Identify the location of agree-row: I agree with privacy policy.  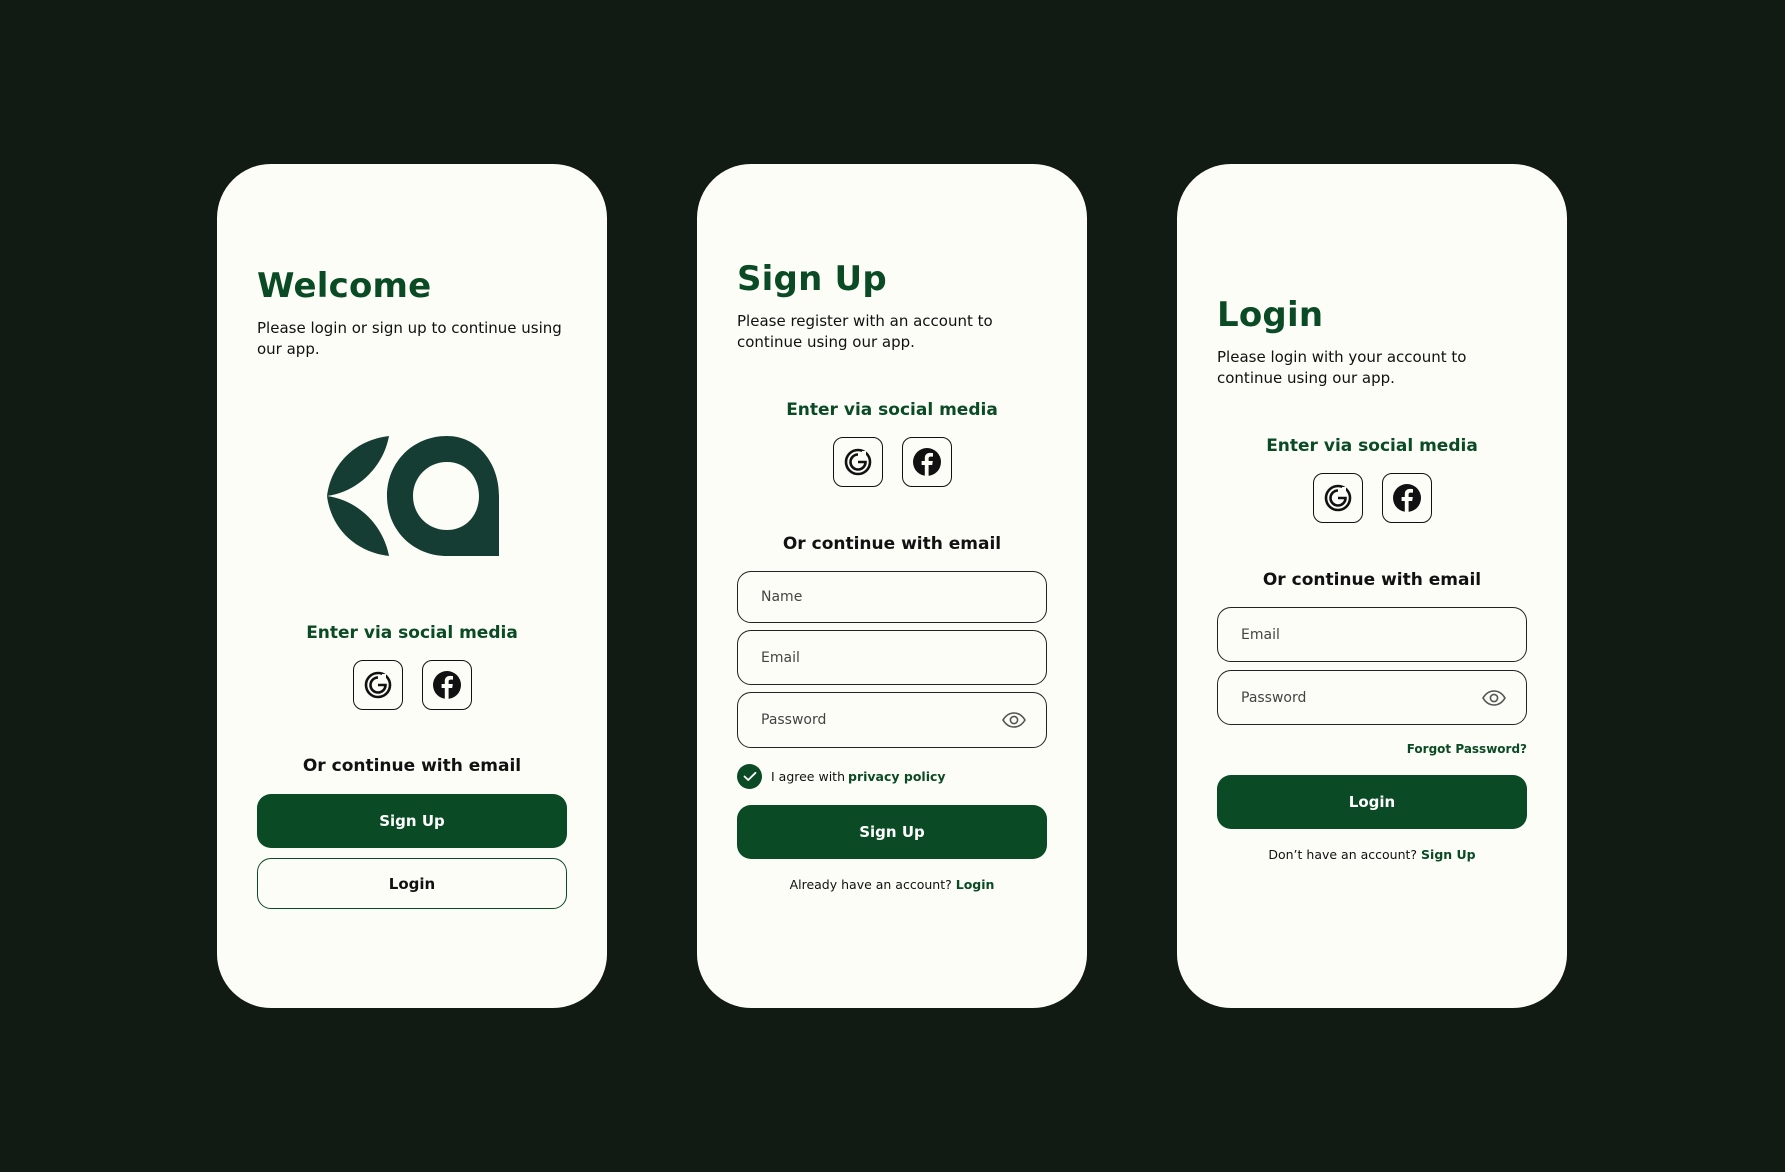
(841, 776).